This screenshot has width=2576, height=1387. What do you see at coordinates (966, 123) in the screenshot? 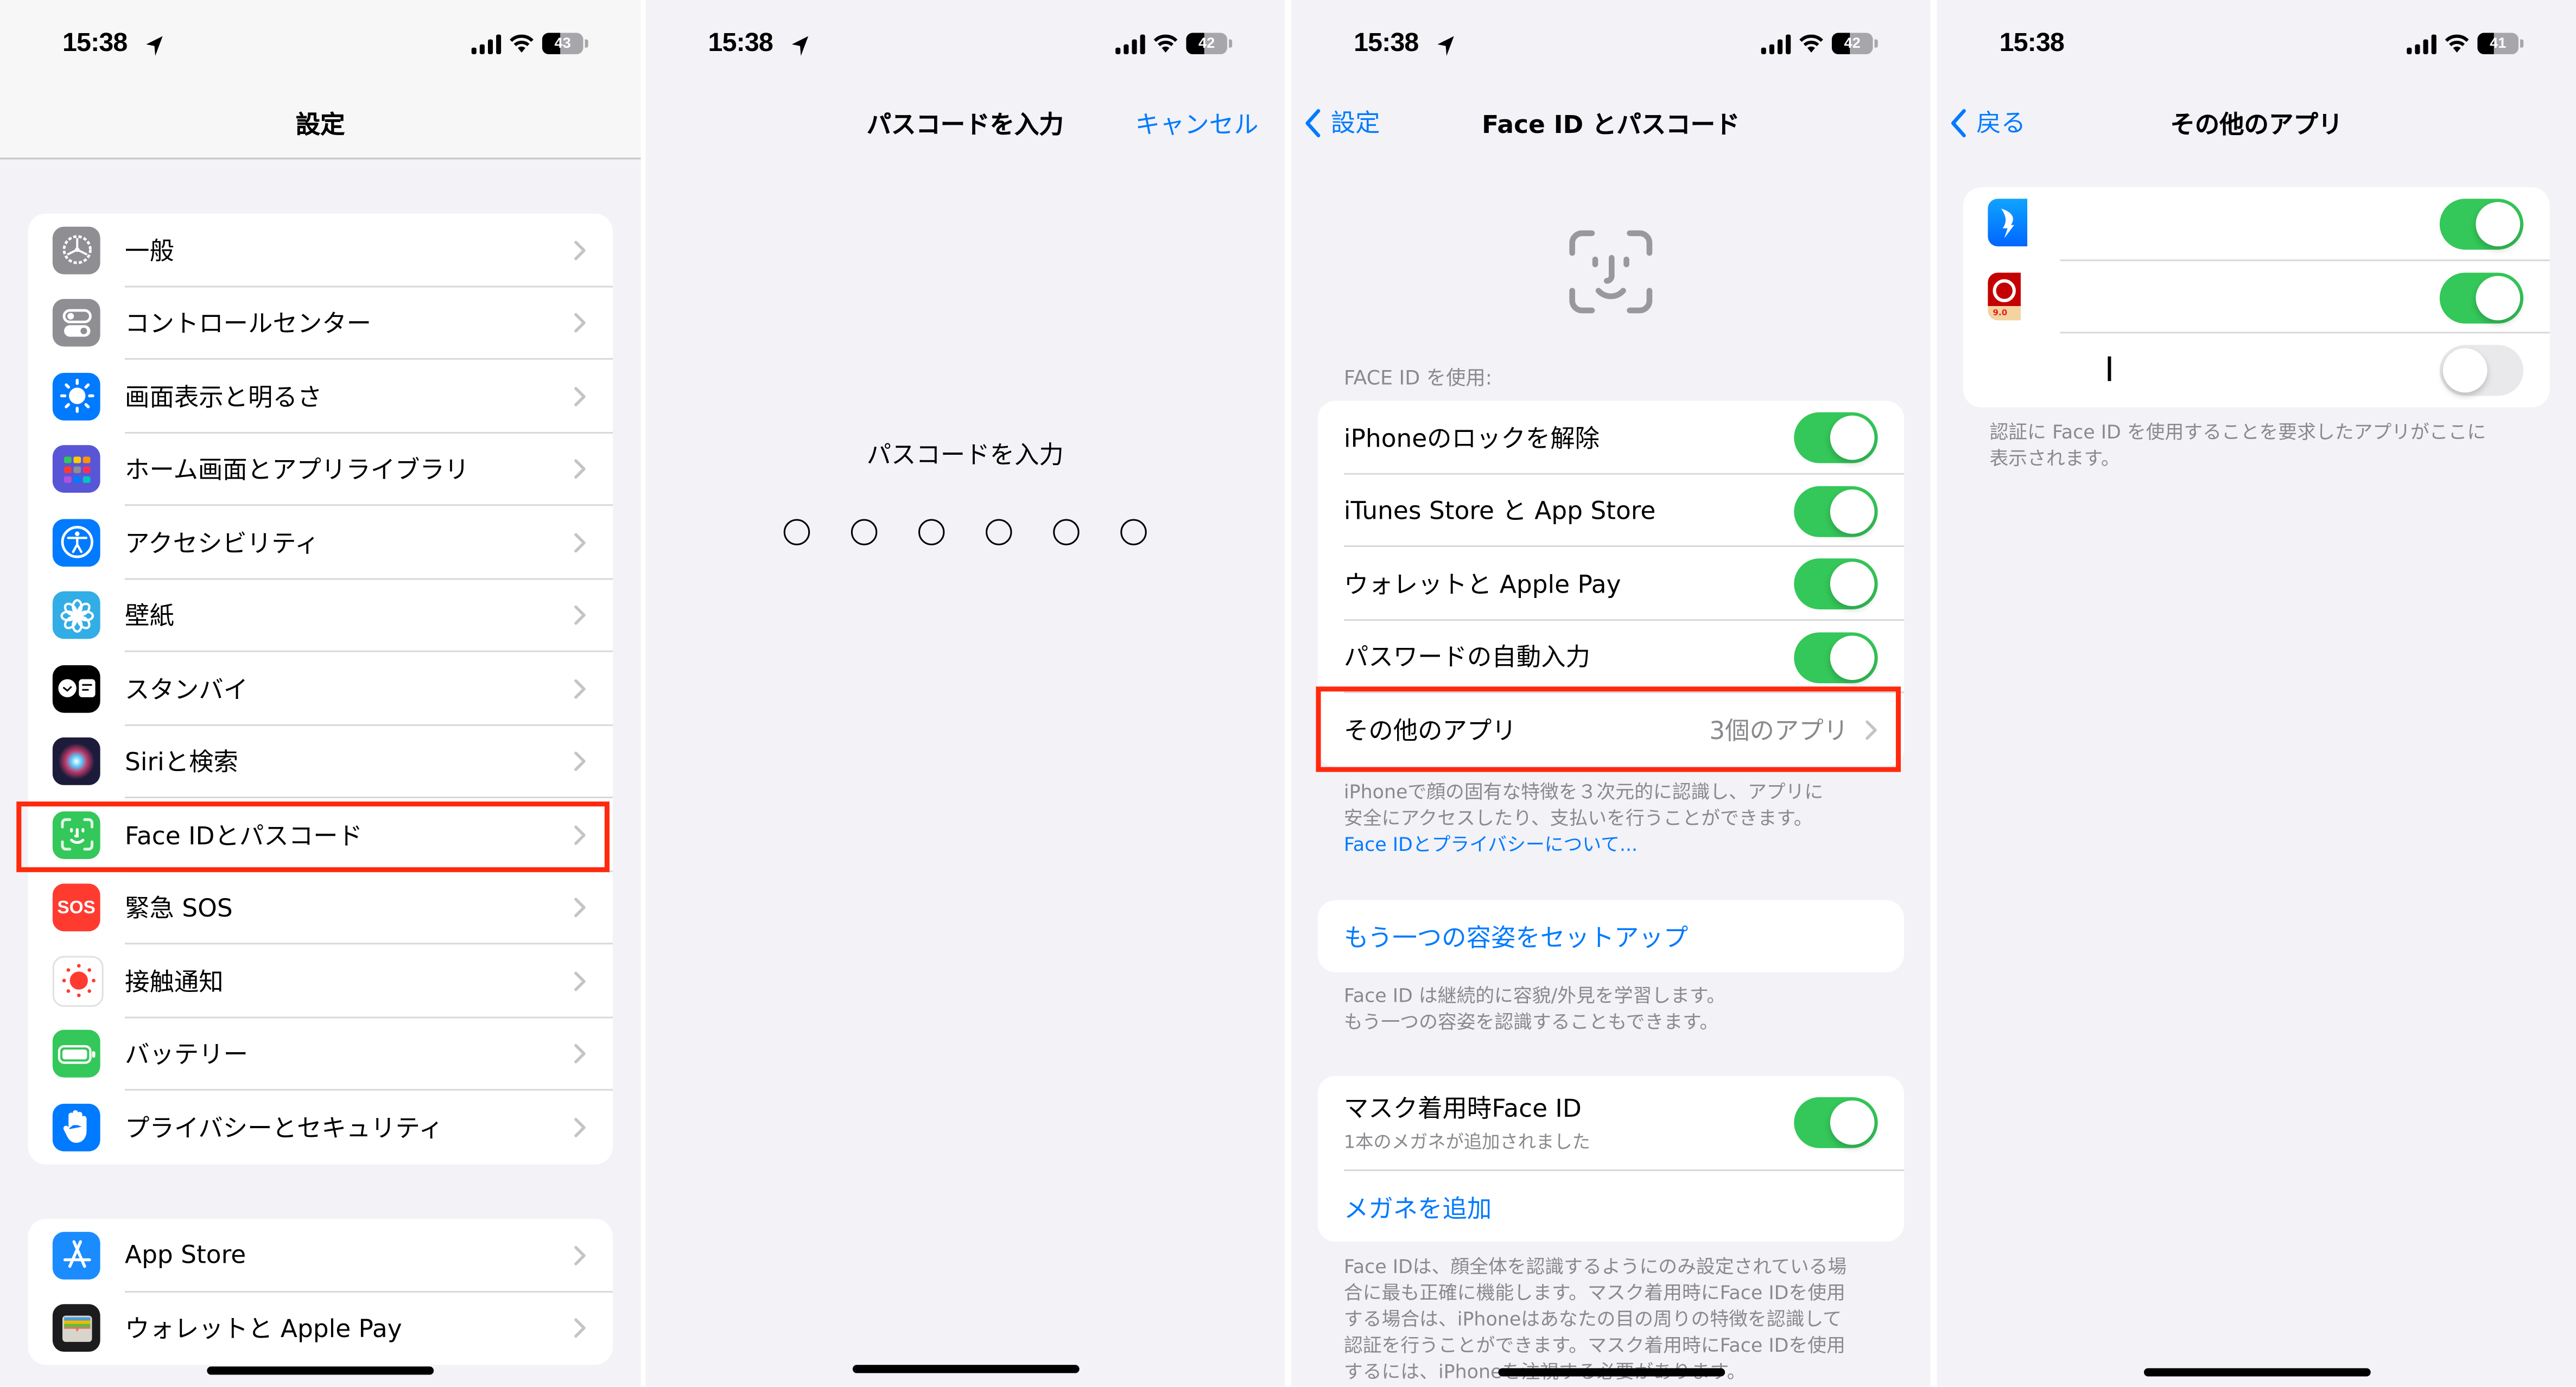
I see `nav-bar: パスコードを入力 キャンセル` at bounding box center [966, 123].